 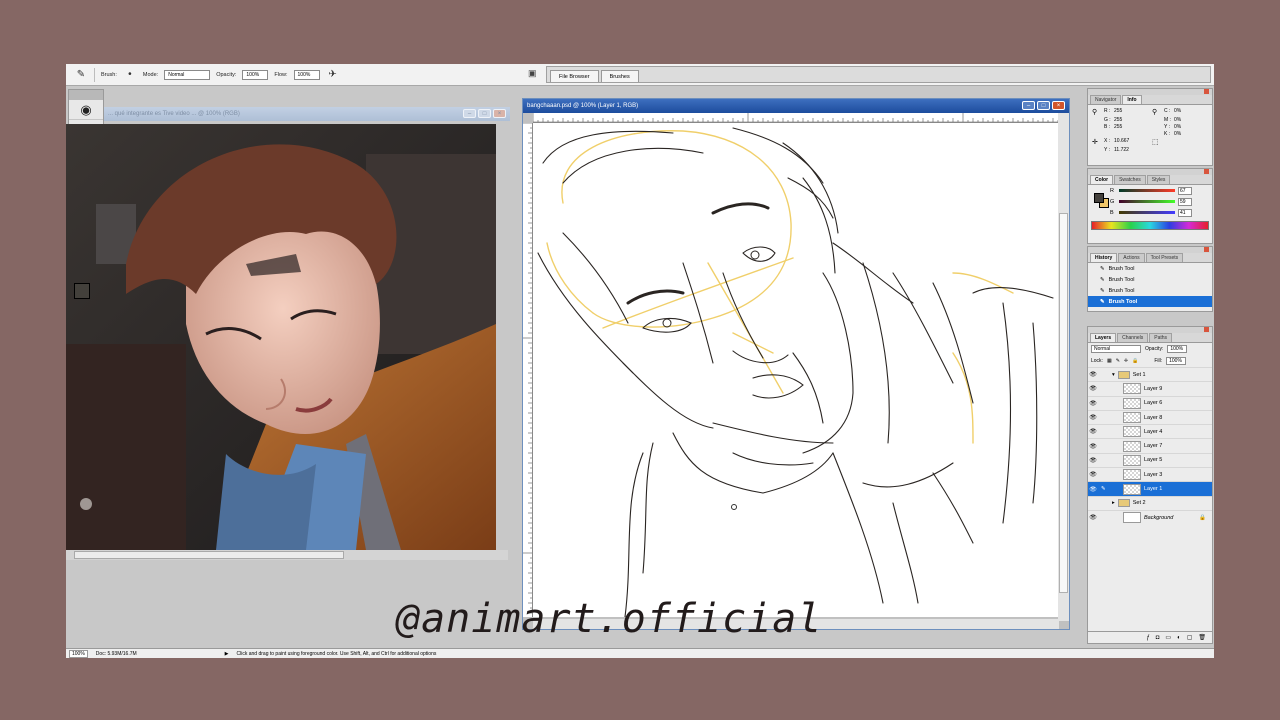 What do you see at coordinates (1185, 201) in the screenshot?
I see `green-value-field: 59` at bounding box center [1185, 201].